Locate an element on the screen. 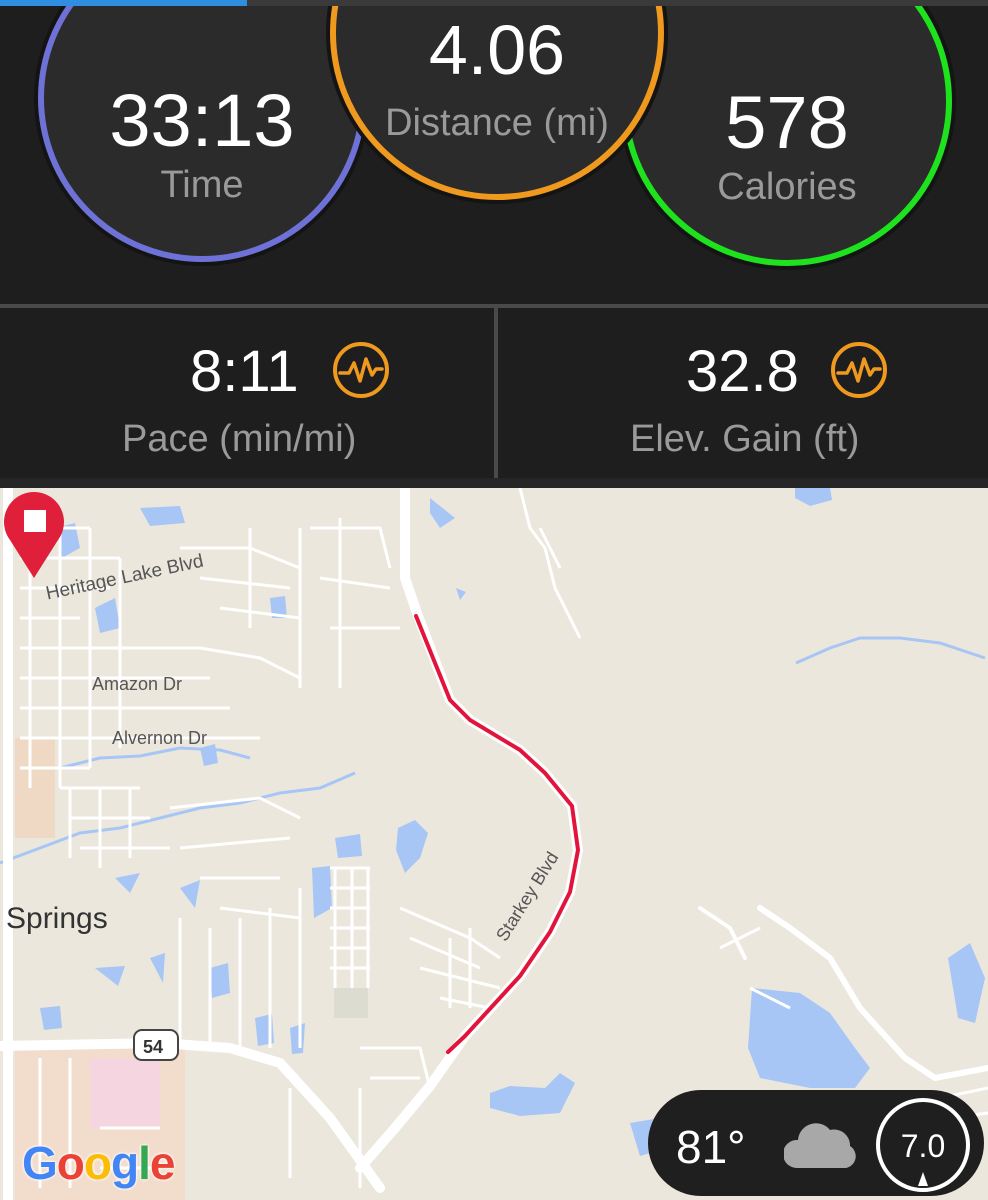 The image size is (988, 1200). calories-value: 578 is located at coordinates (787, 122).